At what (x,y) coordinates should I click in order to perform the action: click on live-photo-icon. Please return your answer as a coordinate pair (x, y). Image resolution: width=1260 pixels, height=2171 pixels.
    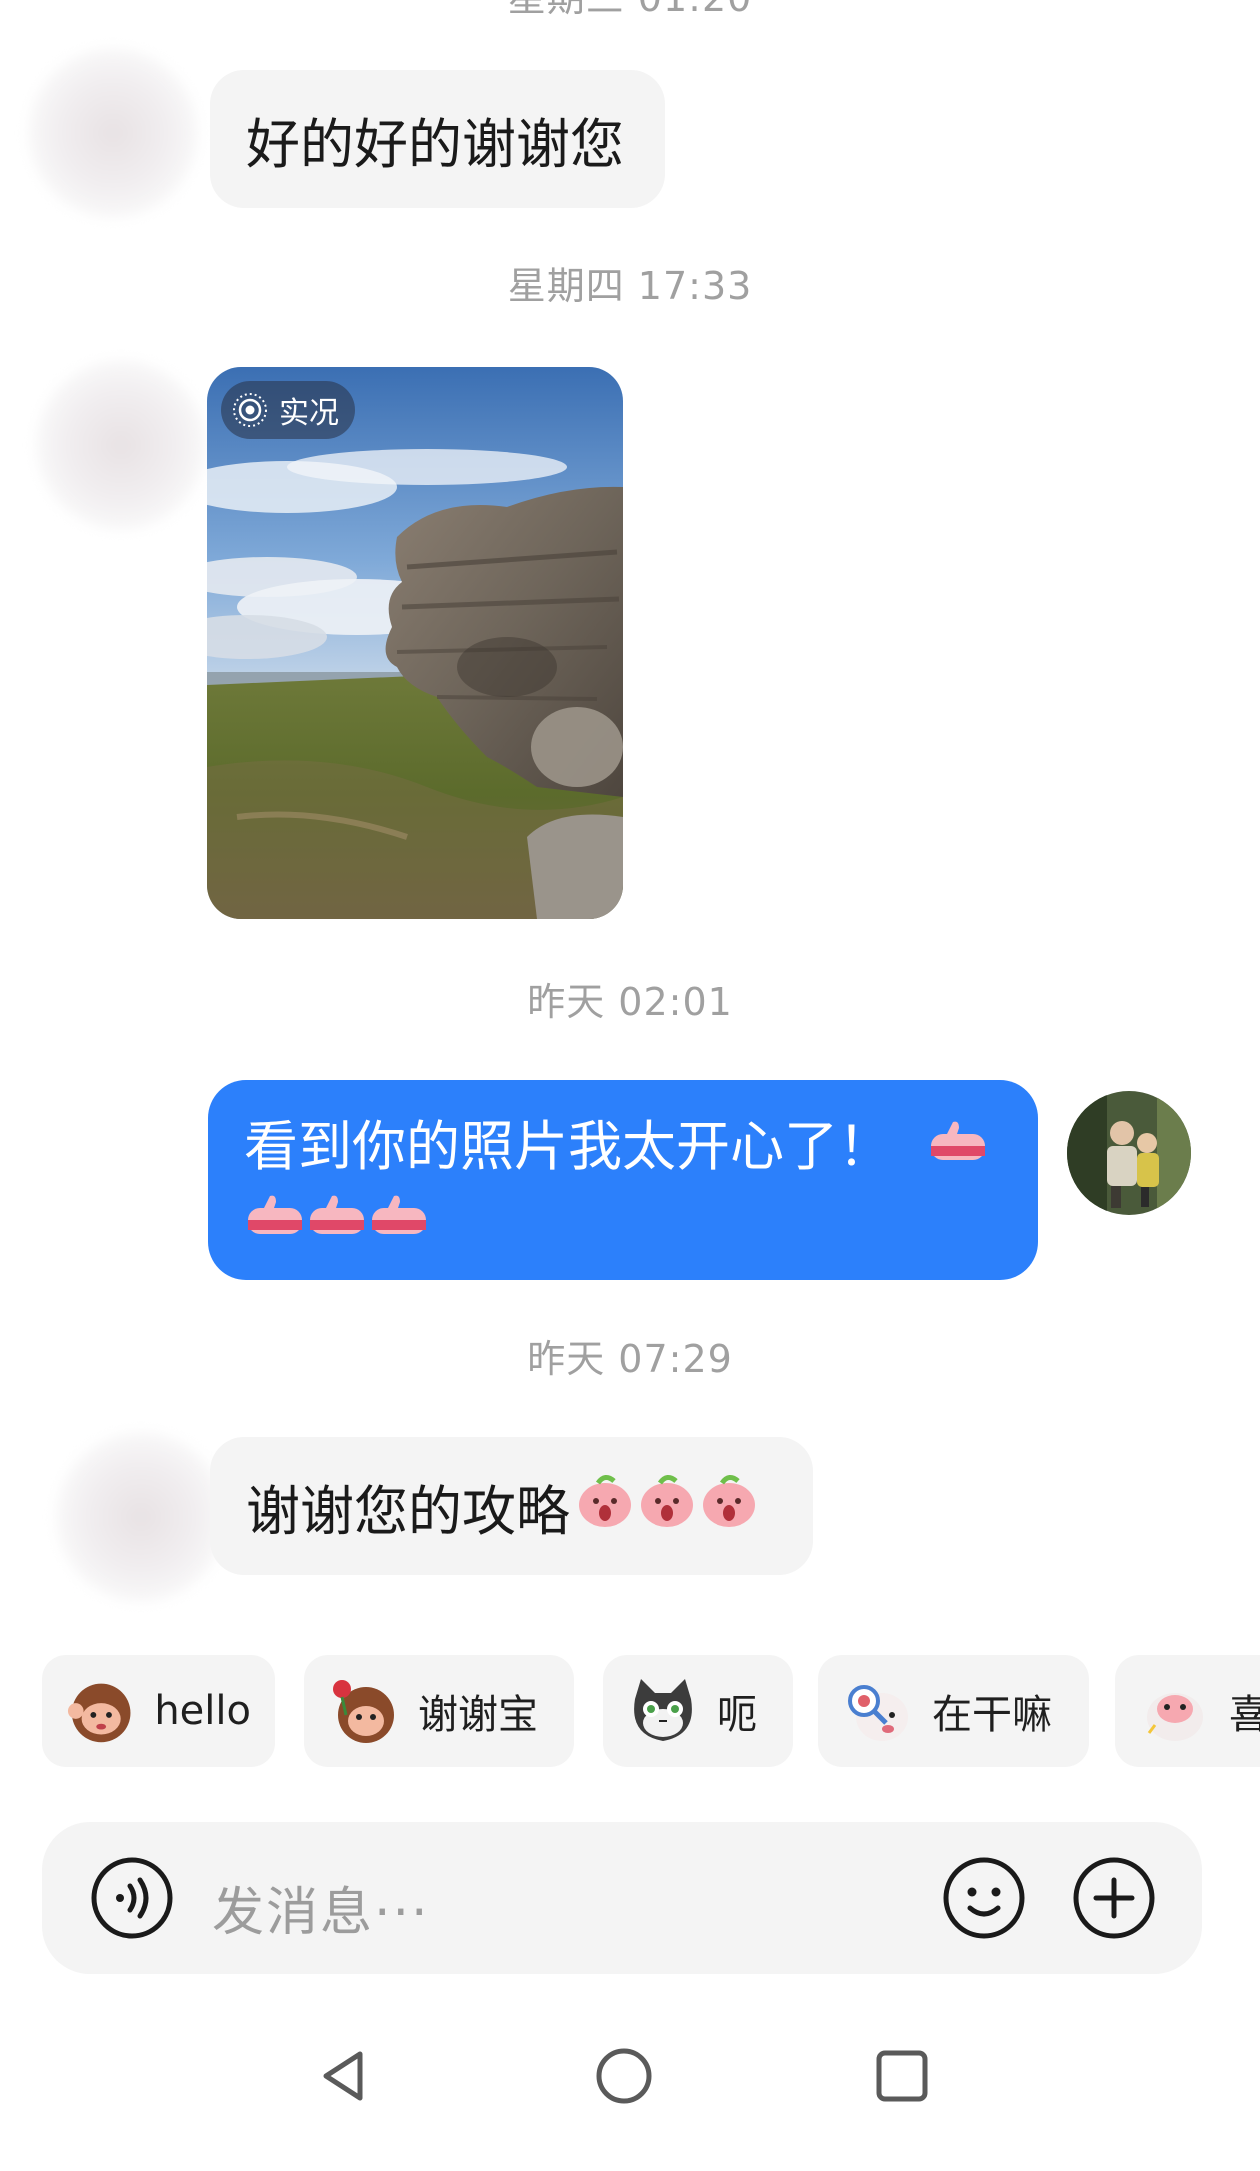
    Looking at the image, I should click on (250, 410).